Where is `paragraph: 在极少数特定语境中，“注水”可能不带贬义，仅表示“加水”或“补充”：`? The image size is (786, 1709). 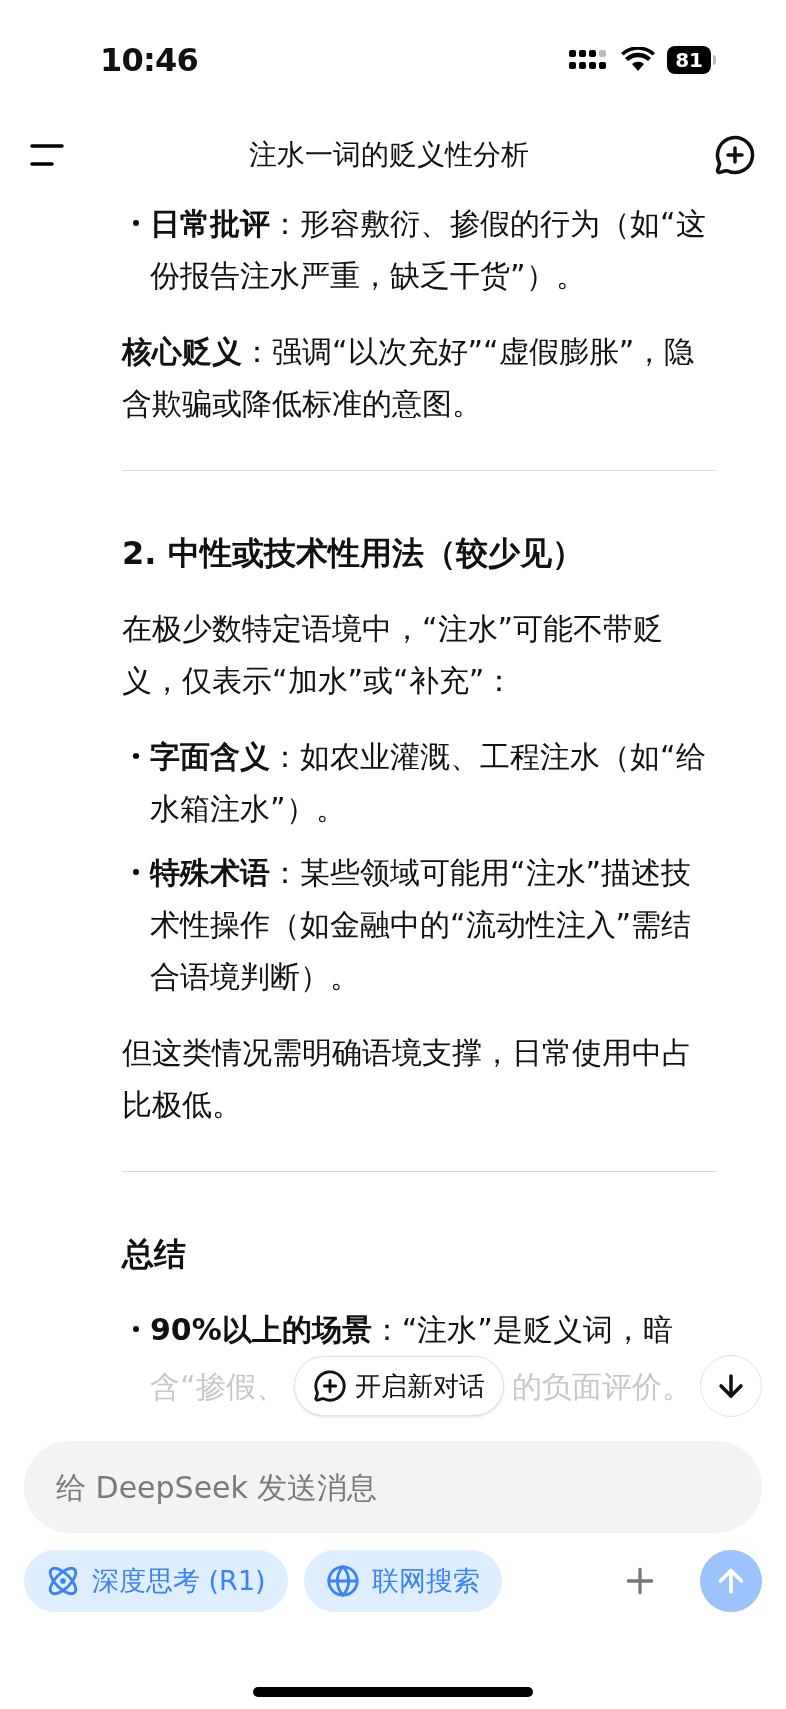
paragraph: 在极少数特定语境中，“注水”可能不带贬义，仅表示“加水”或“补充”： is located at coordinates (393, 655).